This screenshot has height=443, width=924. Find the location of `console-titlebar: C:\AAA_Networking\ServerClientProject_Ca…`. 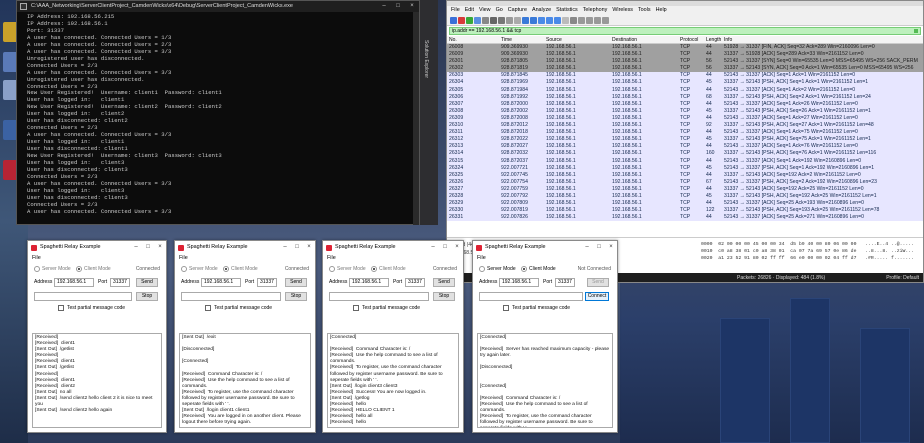

console-titlebar: C:\AAA_Networking\ServerClientProject_Ca… is located at coordinates (218, 6).